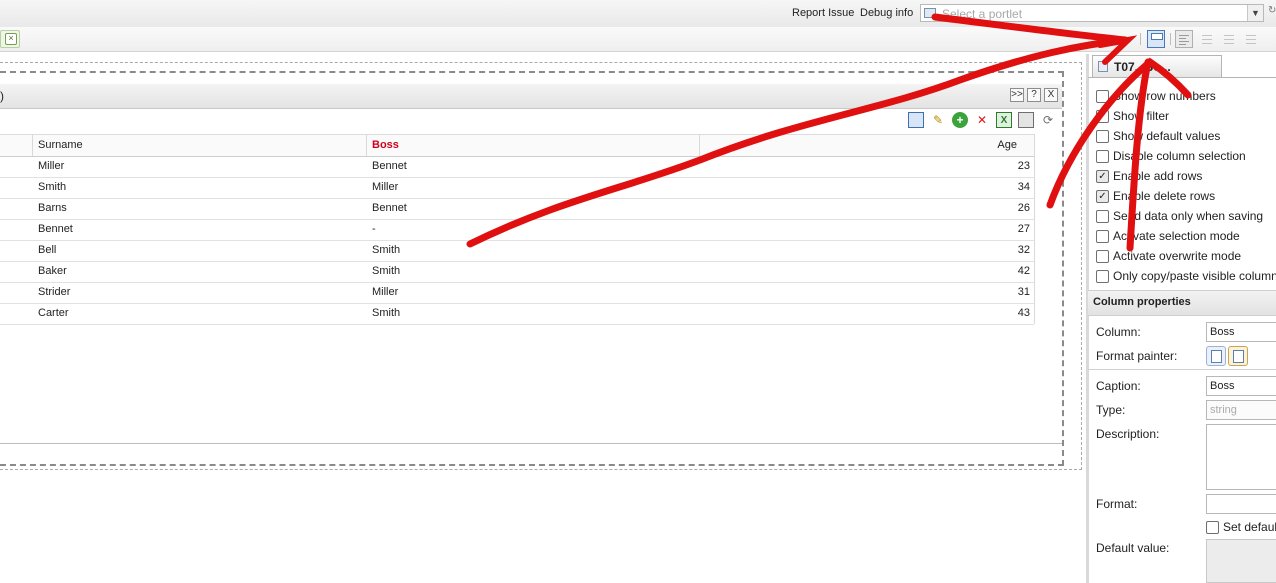 This screenshot has height=583, width=1276. Describe the element at coordinates (374, 229) in the screenshot. I see `cell-boss: -` at that location.